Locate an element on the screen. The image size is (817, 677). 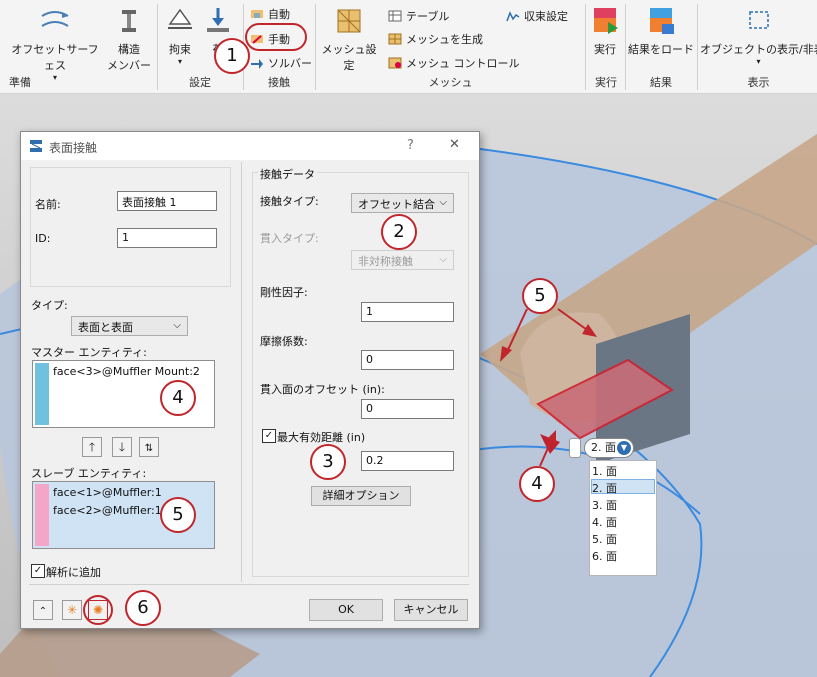
chevron-down-icon: ▼ is located at coordinates (624, 448).